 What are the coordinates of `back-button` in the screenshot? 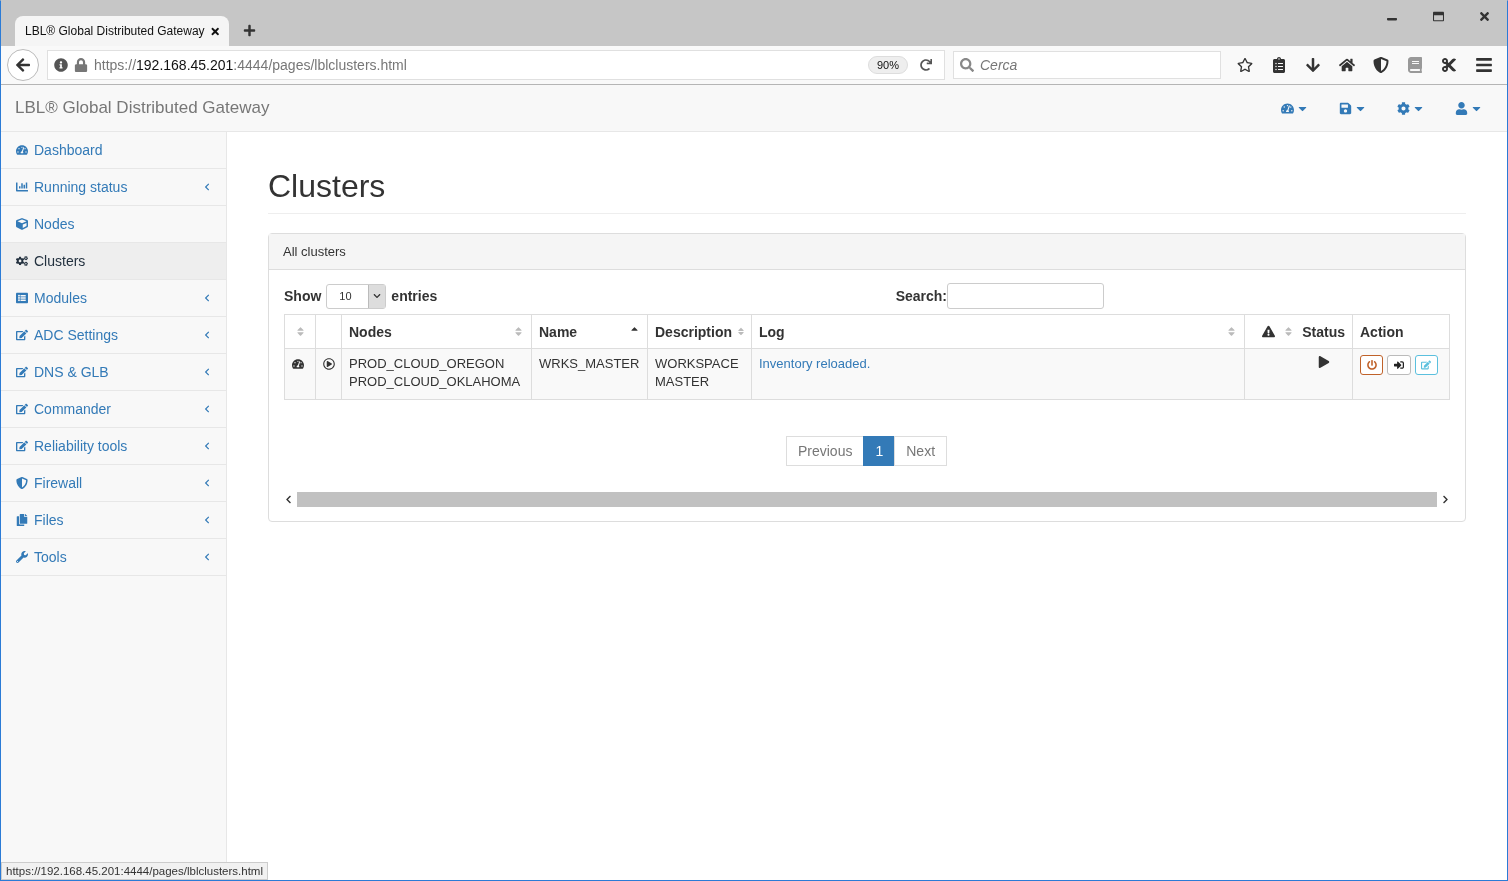 It's located at (23, 65).